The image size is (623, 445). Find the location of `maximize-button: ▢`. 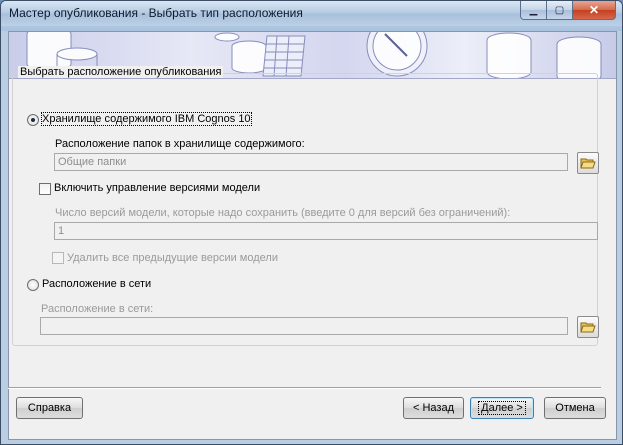

maximize-button: ▢ is located at coordinates (560, 10).